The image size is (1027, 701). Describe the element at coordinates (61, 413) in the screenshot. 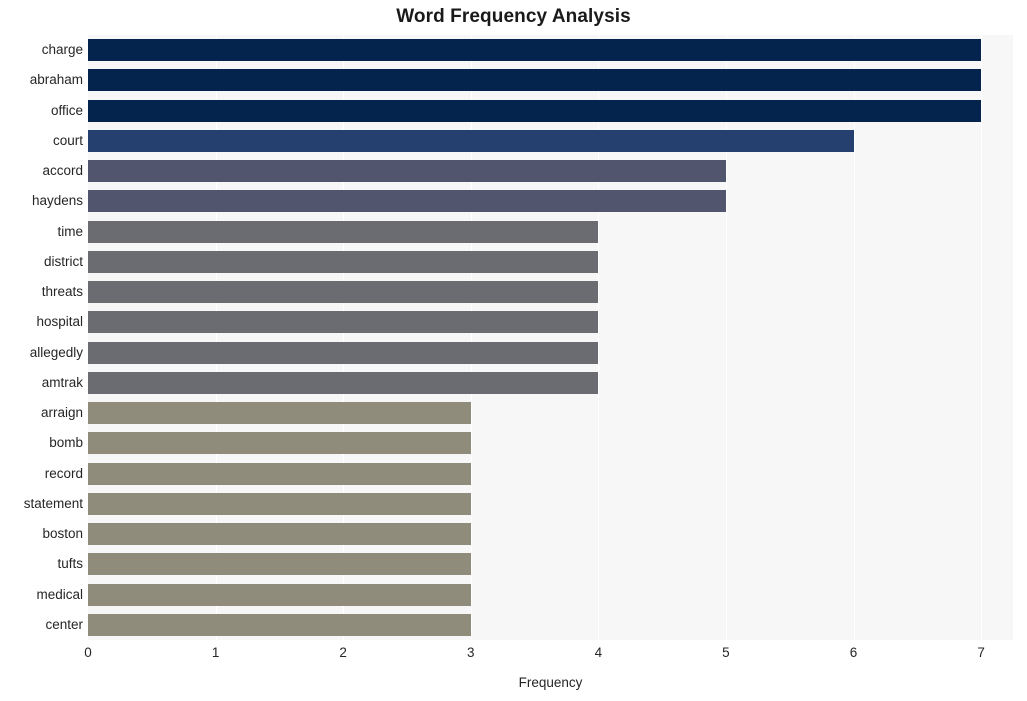

I see `y-axis-tick-label: arraign` at that location.